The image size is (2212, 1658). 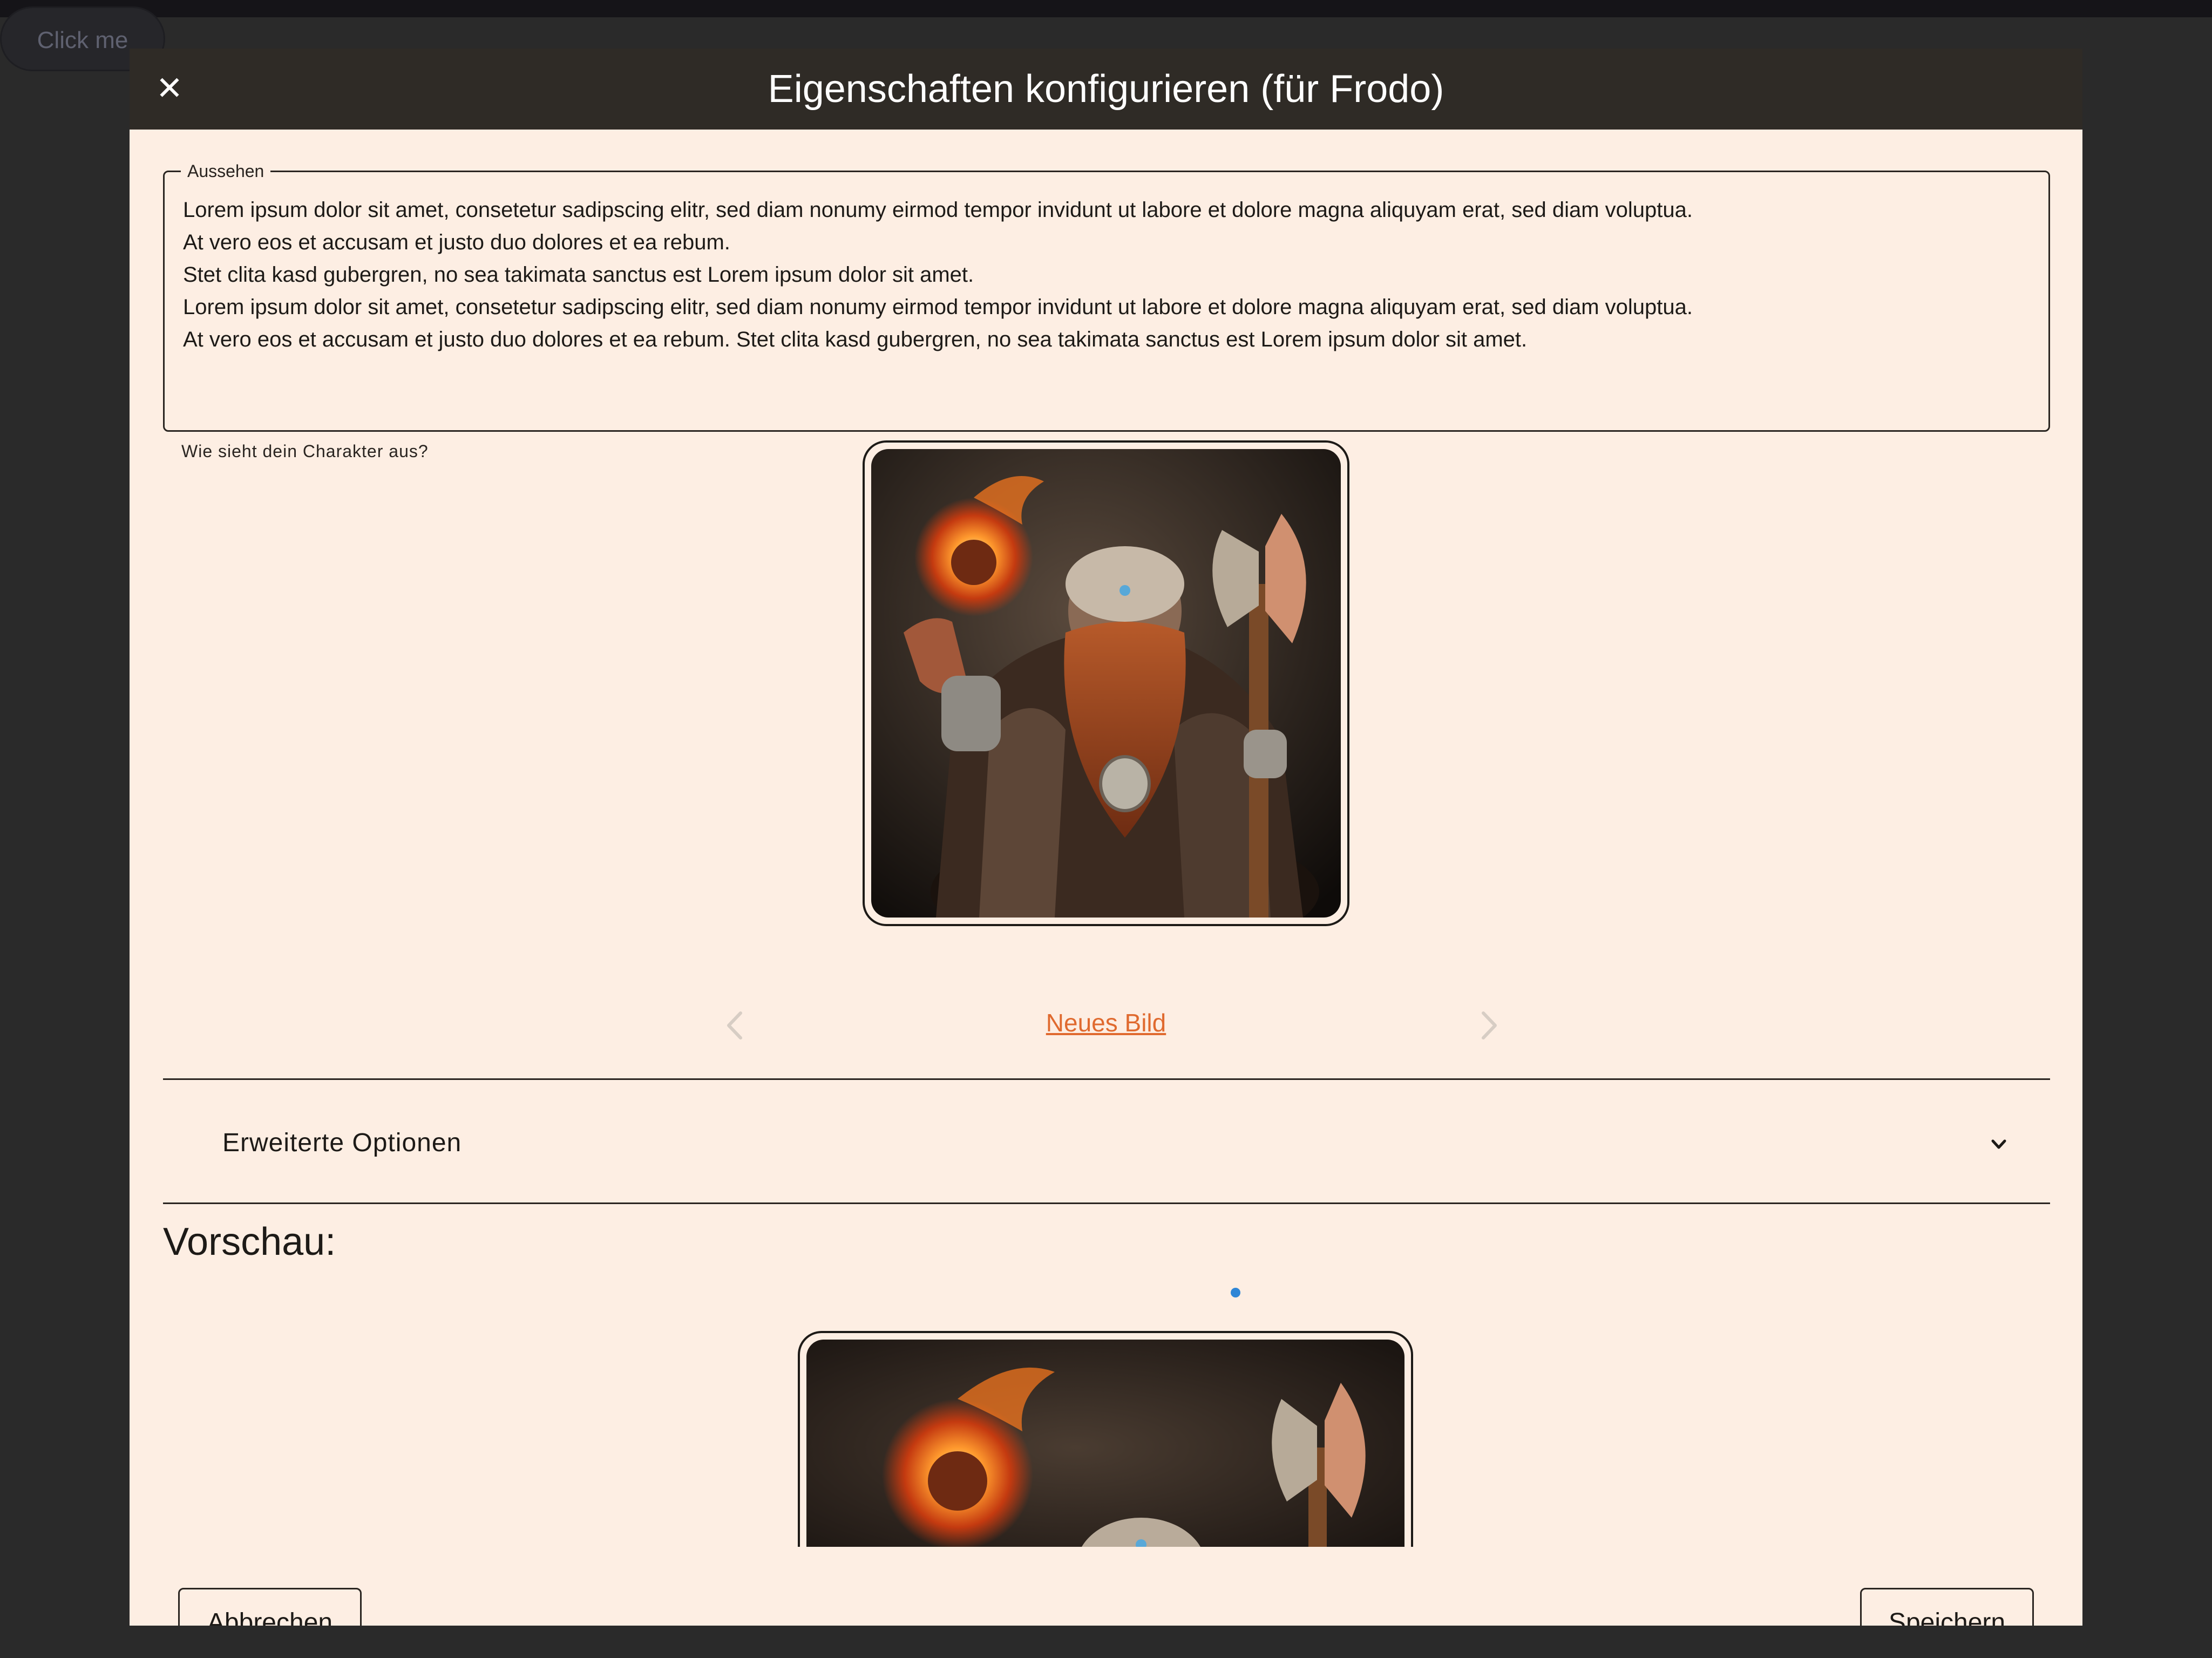 I want to click on save-button: Speichern, so click(x=1947, y=1607).